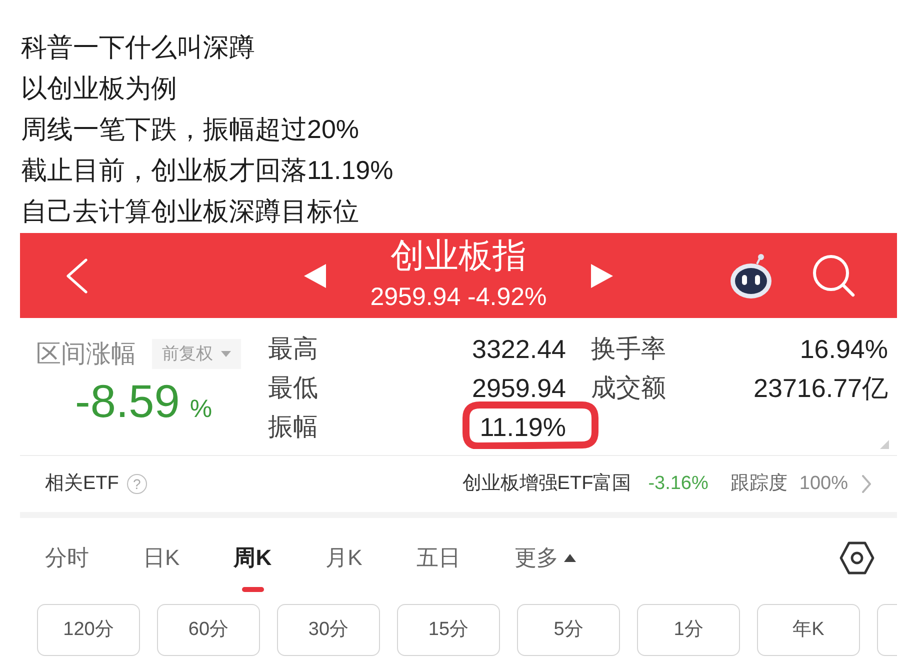 This screenshot has width=914, height=666. I want to click on chart-tab: 分时, so click(67, 558).